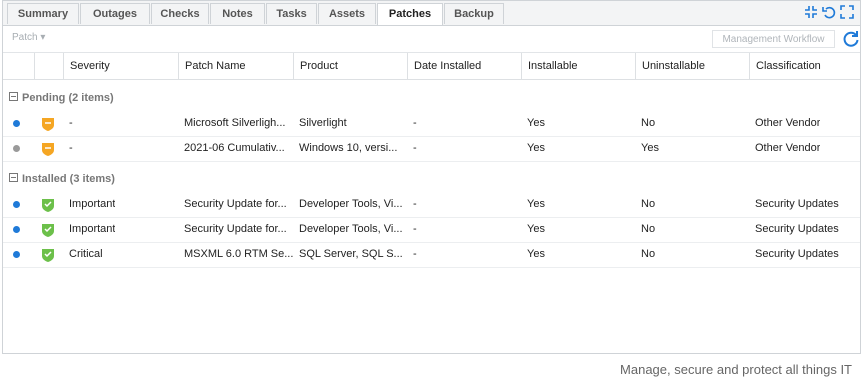  What do you see at coordinates (431, 39) in the screenshot?
I see `toolbar: Patch ▾ Management Workflow` at bounding box center [431, 39].